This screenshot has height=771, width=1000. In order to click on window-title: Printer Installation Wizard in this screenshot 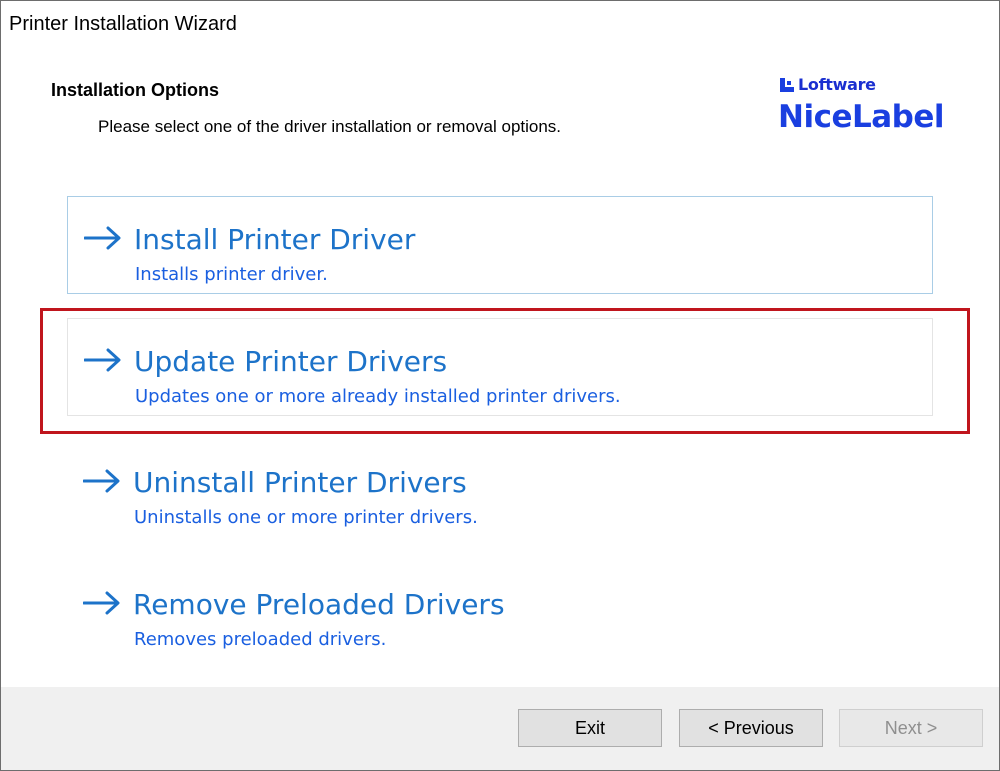, I will do `click(123, 24)`.